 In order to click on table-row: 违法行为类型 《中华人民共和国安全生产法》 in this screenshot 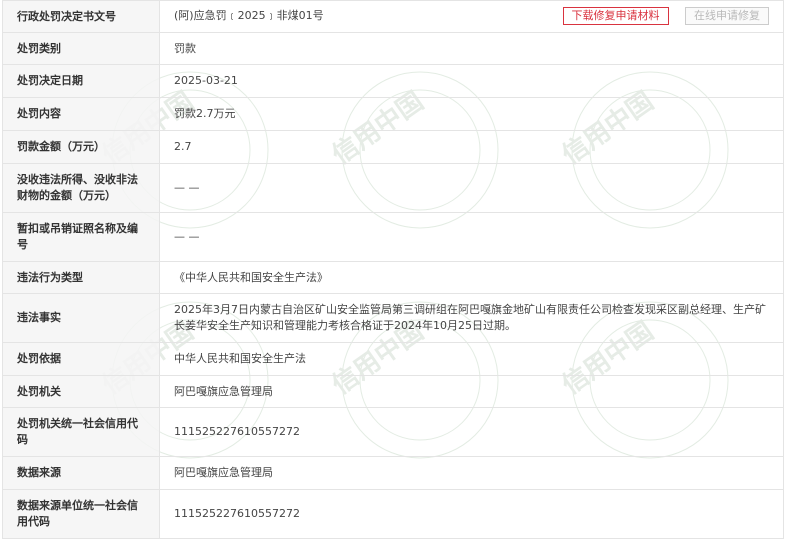, I will do `click(393, 277)`.